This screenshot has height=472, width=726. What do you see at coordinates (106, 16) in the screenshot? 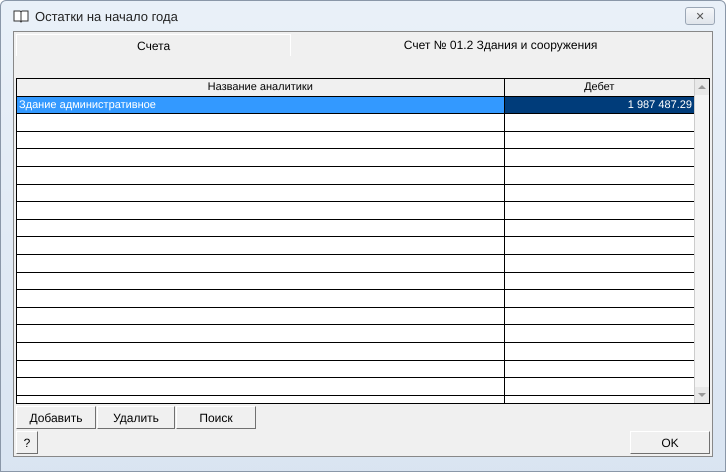
I see `window-title: Остатки на начало года` at bounding box center [106, 16].